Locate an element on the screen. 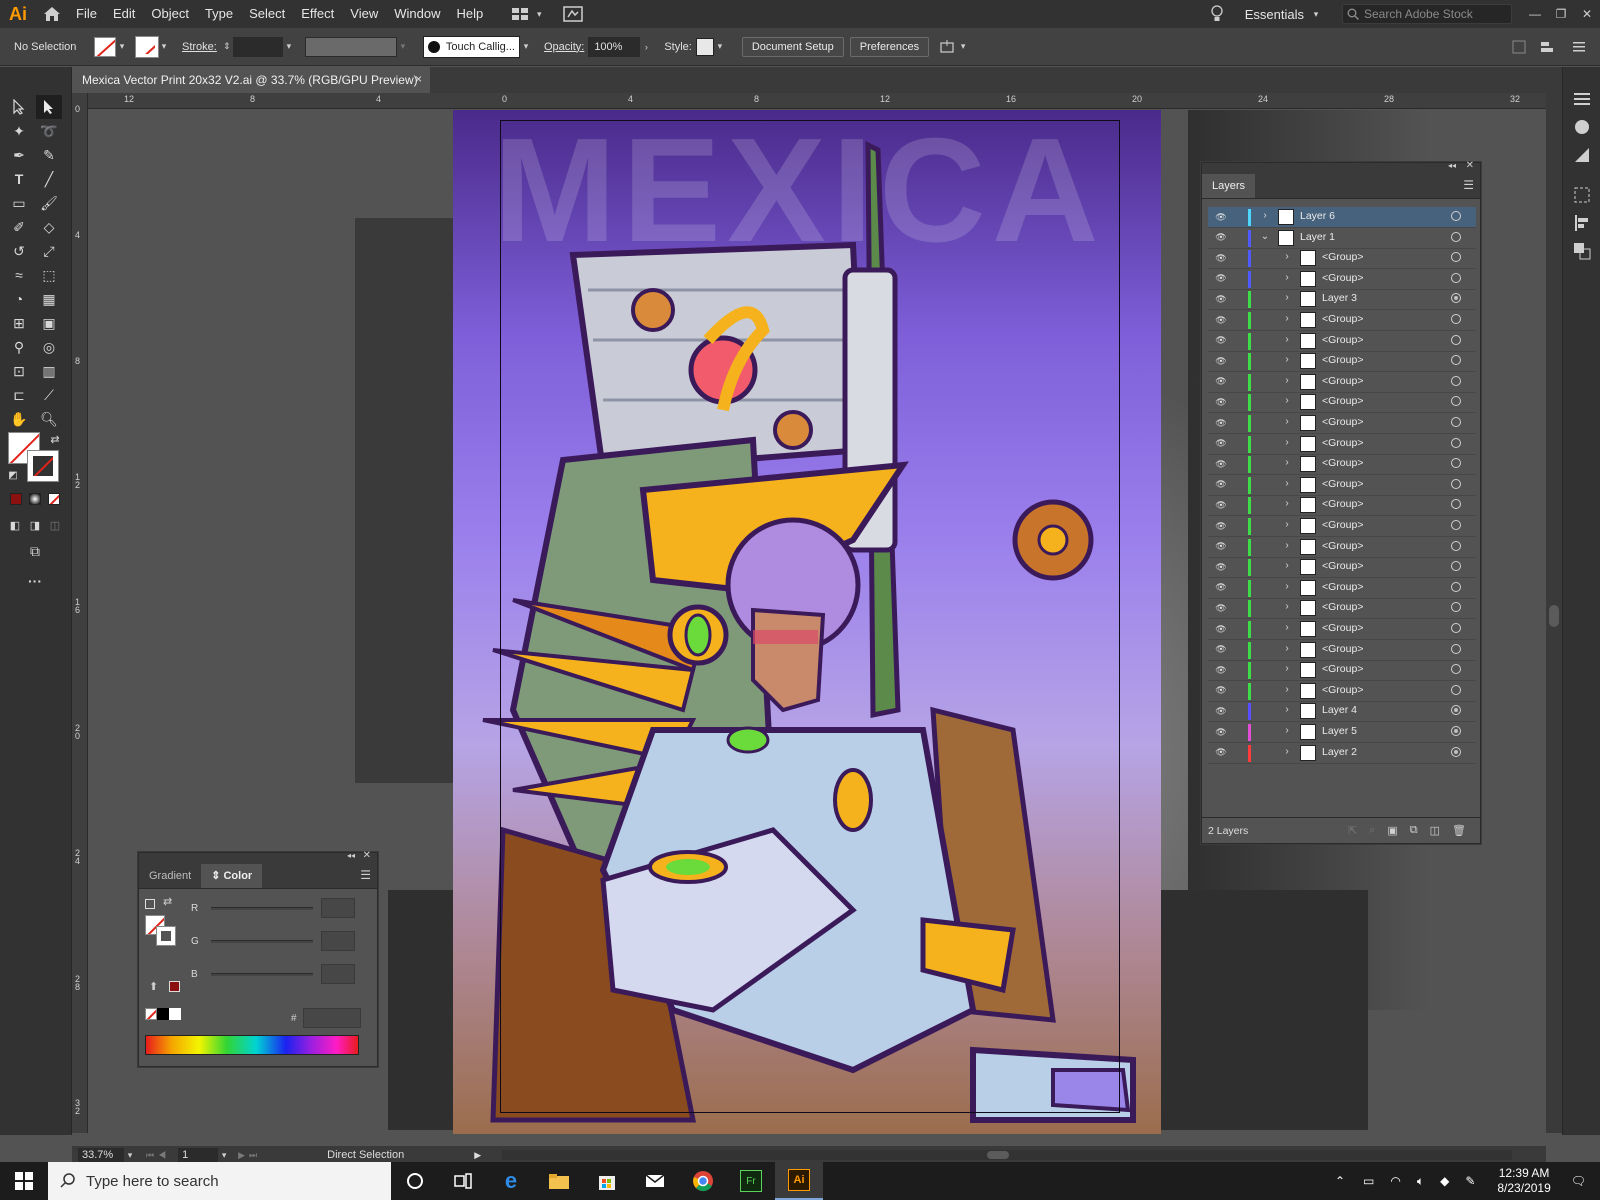 The height and width of the screenshot is (1200, 1600). channel-g-slider is located at coordinates (262, 941).